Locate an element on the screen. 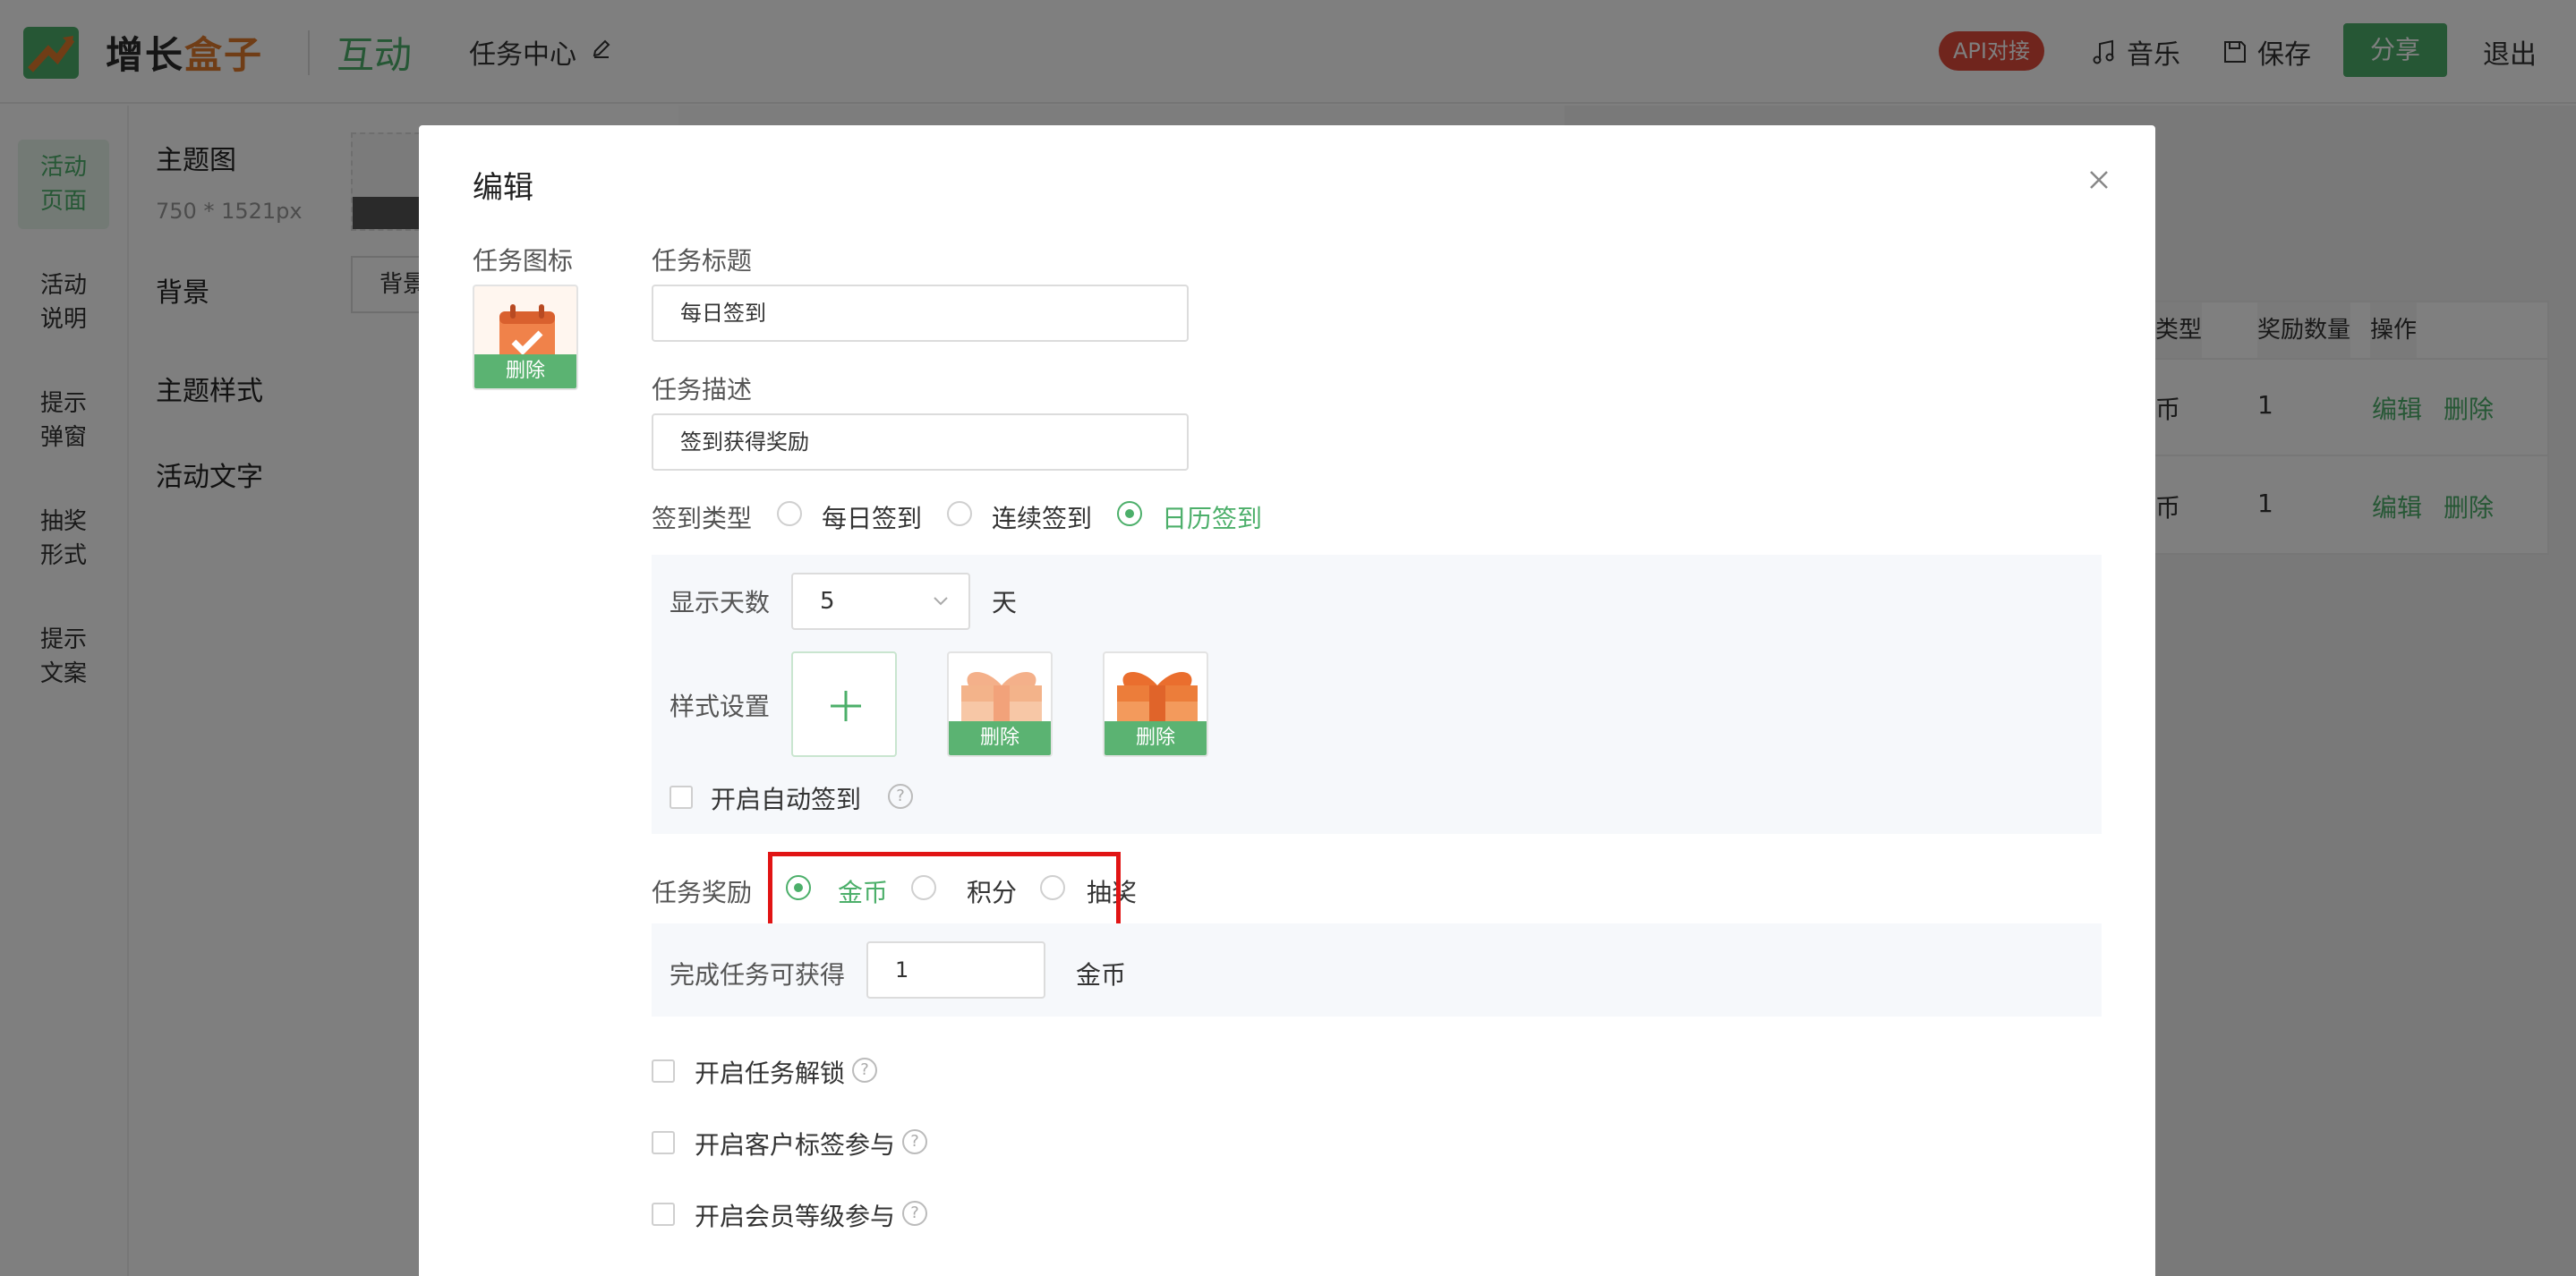 The width and height of the screenshot is (2576, 1276). complete-reward-label: 完成任务可获得 is located at coordinates (758, 975).